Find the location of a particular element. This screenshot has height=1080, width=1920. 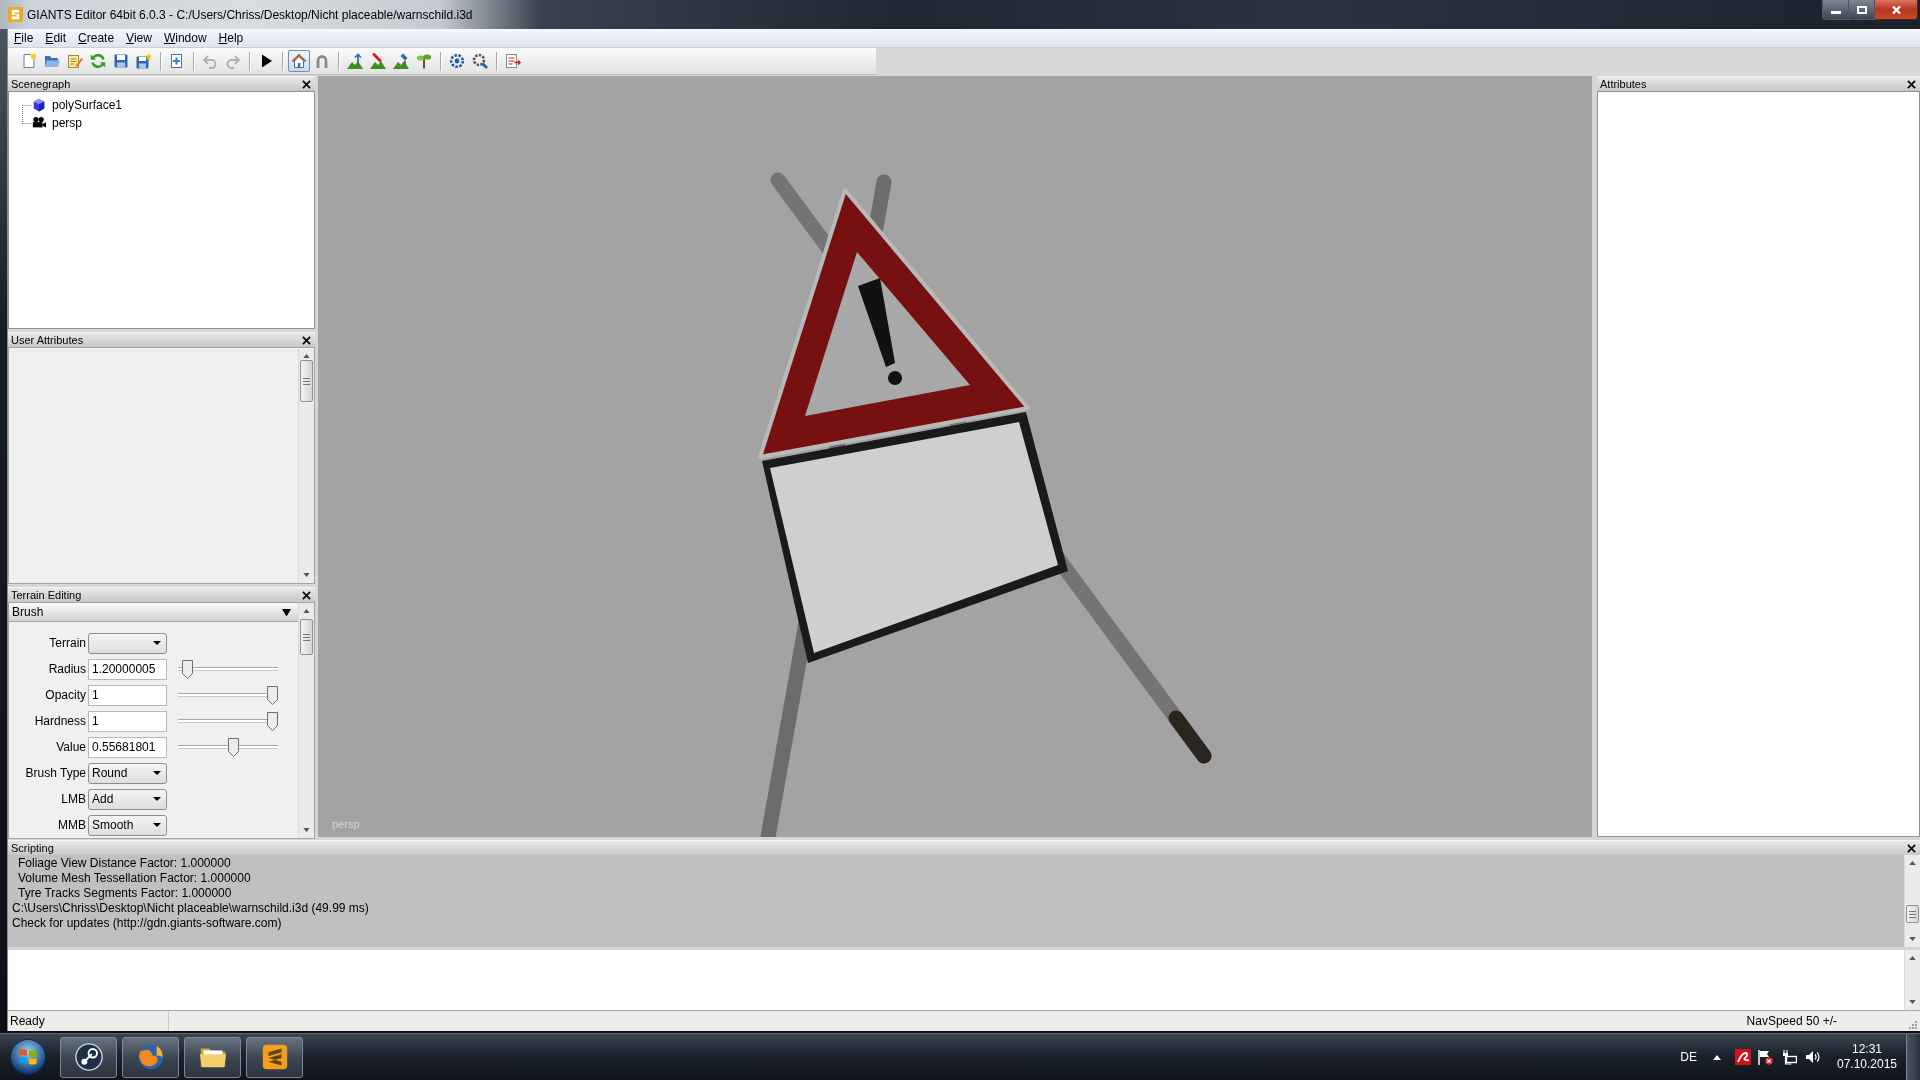

magnifier-icon is located at coordinates (480, 61).